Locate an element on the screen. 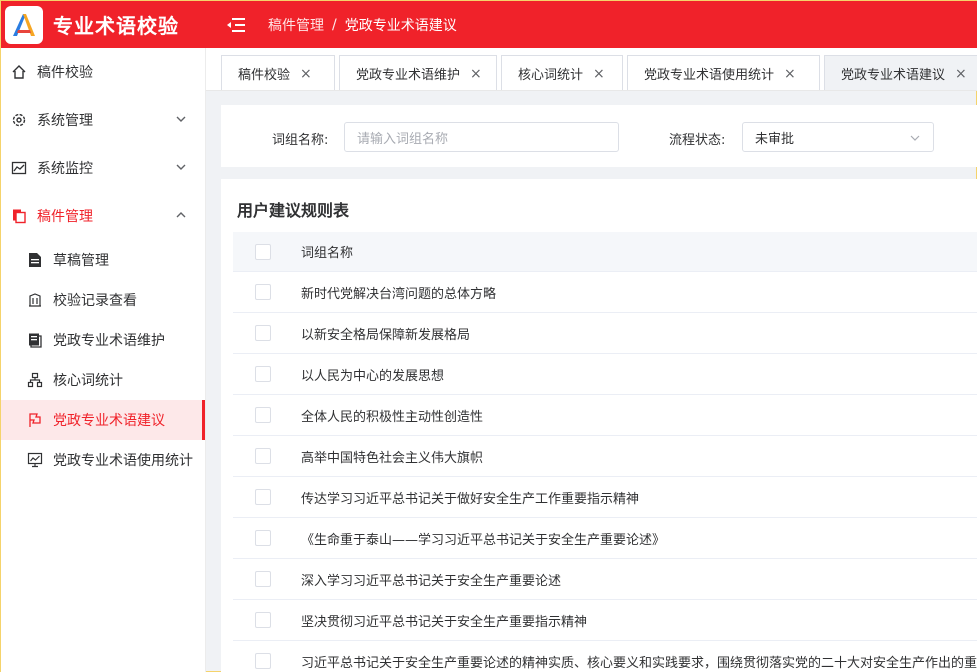  phrase-cell: 新时代党解决台湾问题的总体方略 is located at coordinates (399, 294).